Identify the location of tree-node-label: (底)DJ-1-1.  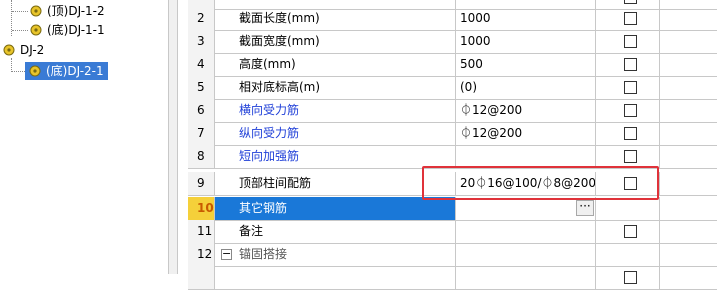
(76, 30).